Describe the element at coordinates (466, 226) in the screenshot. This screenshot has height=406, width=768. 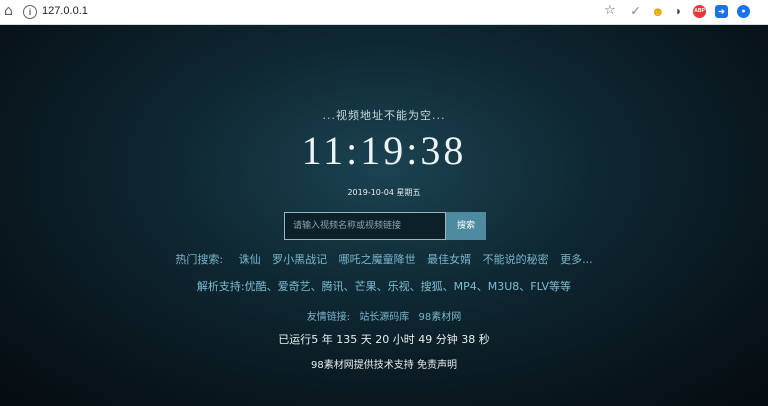
I see `search-button: 搜索` at that location.